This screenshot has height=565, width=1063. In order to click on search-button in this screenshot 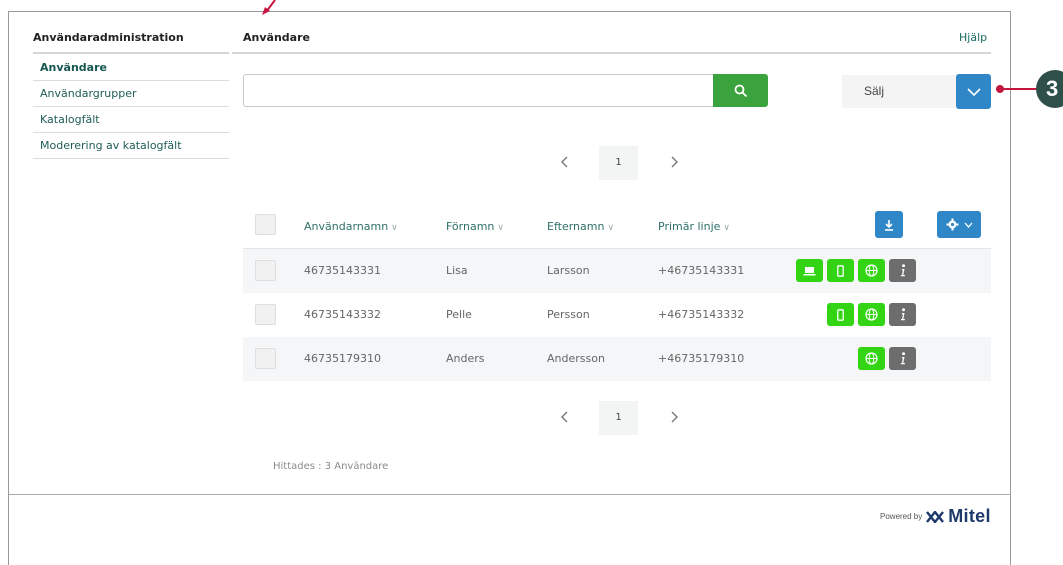, I will do `click(740, 90)`.